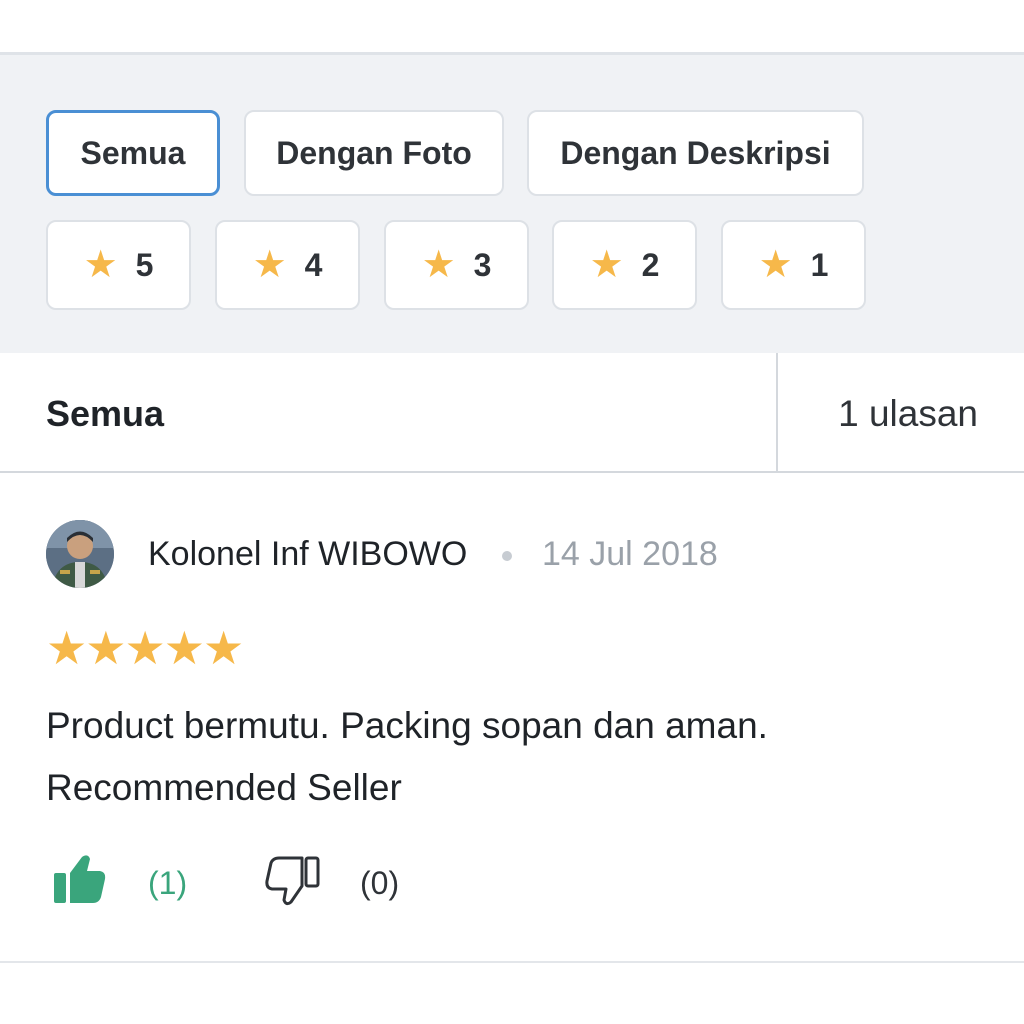  What do you see at coordinates (482, 264) in the screenshot?
I see `rating-chip-label: 3` at bounding box center [482, 264].